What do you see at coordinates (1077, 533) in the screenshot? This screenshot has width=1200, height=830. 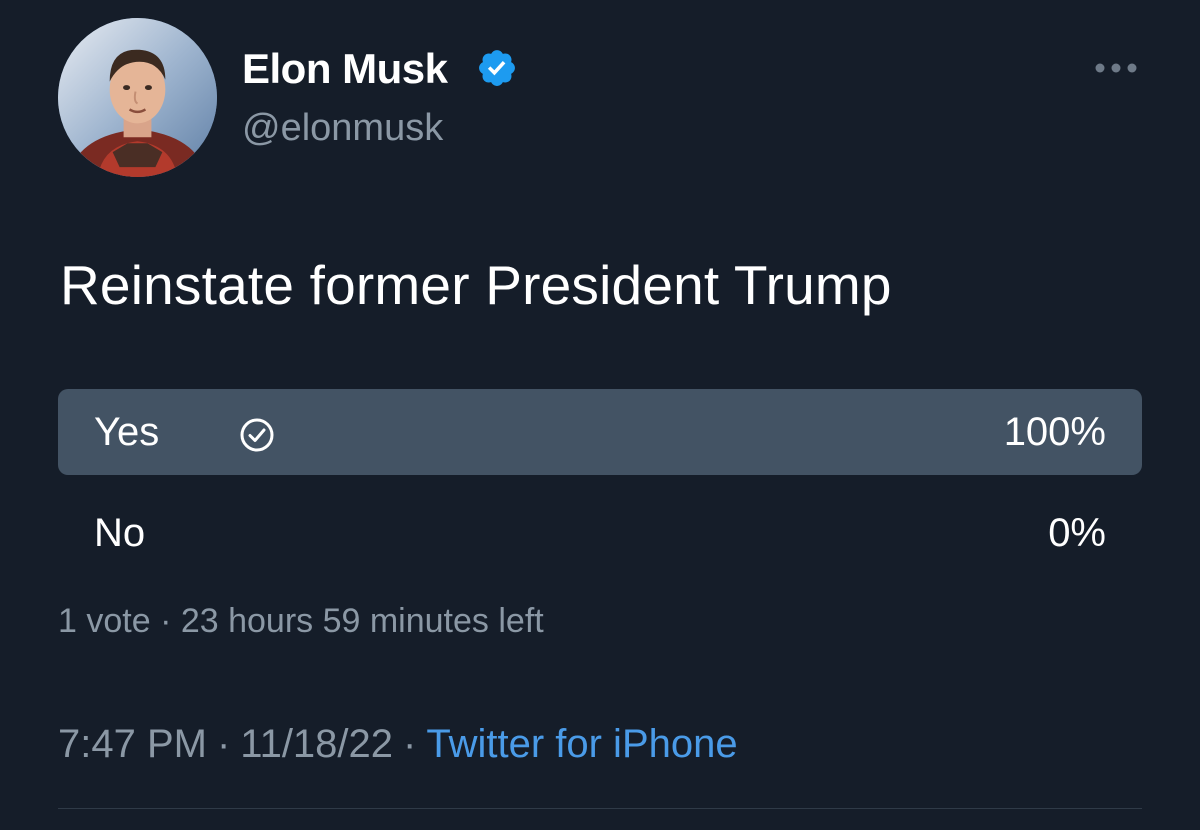 I see `poll-option-percent: 0%` at bounding box center [1077, 533].